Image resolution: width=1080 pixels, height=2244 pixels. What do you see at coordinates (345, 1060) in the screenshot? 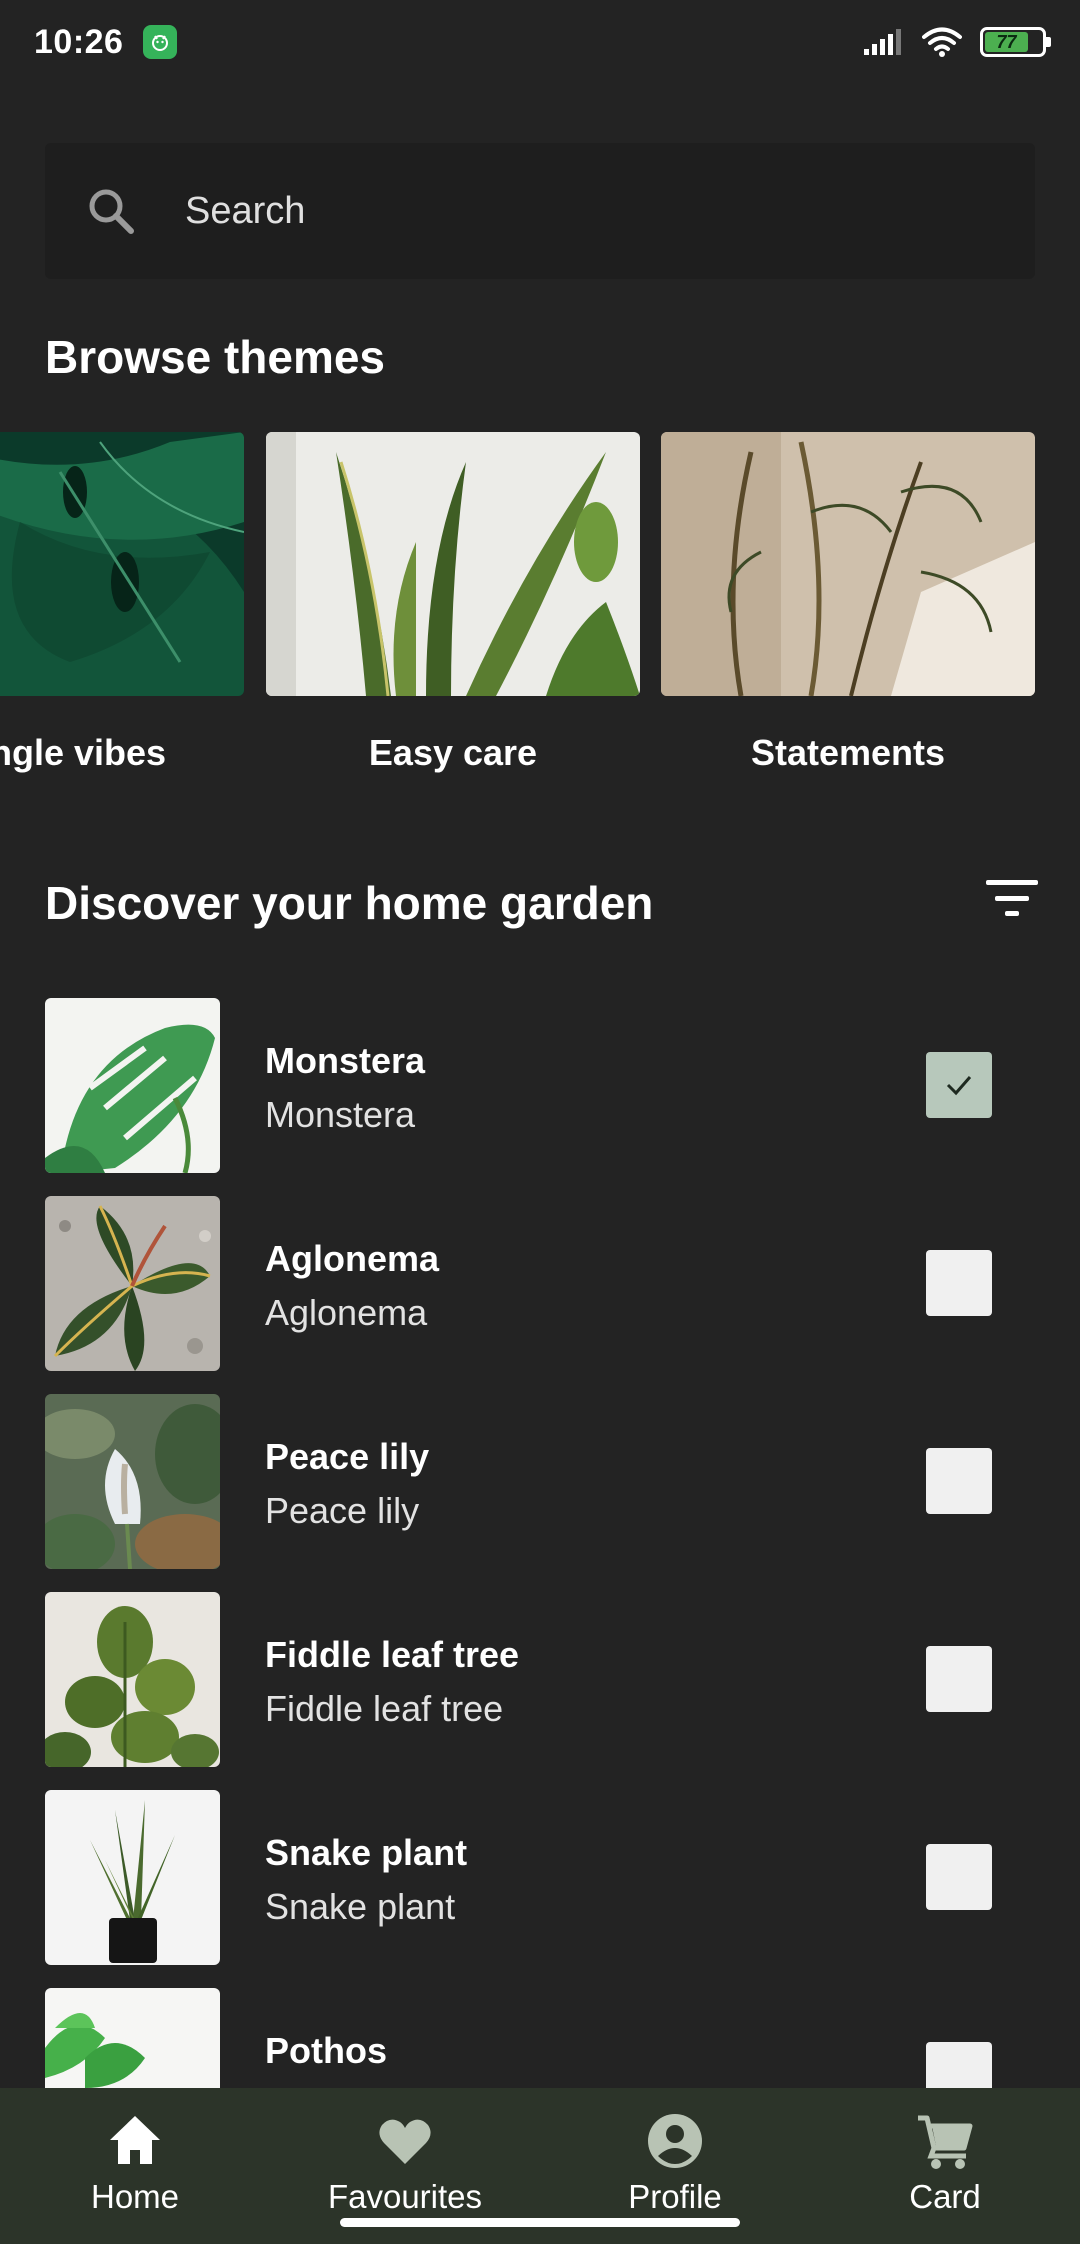
I see `plant-name: Monstera` at bounding box center [345, 1060].